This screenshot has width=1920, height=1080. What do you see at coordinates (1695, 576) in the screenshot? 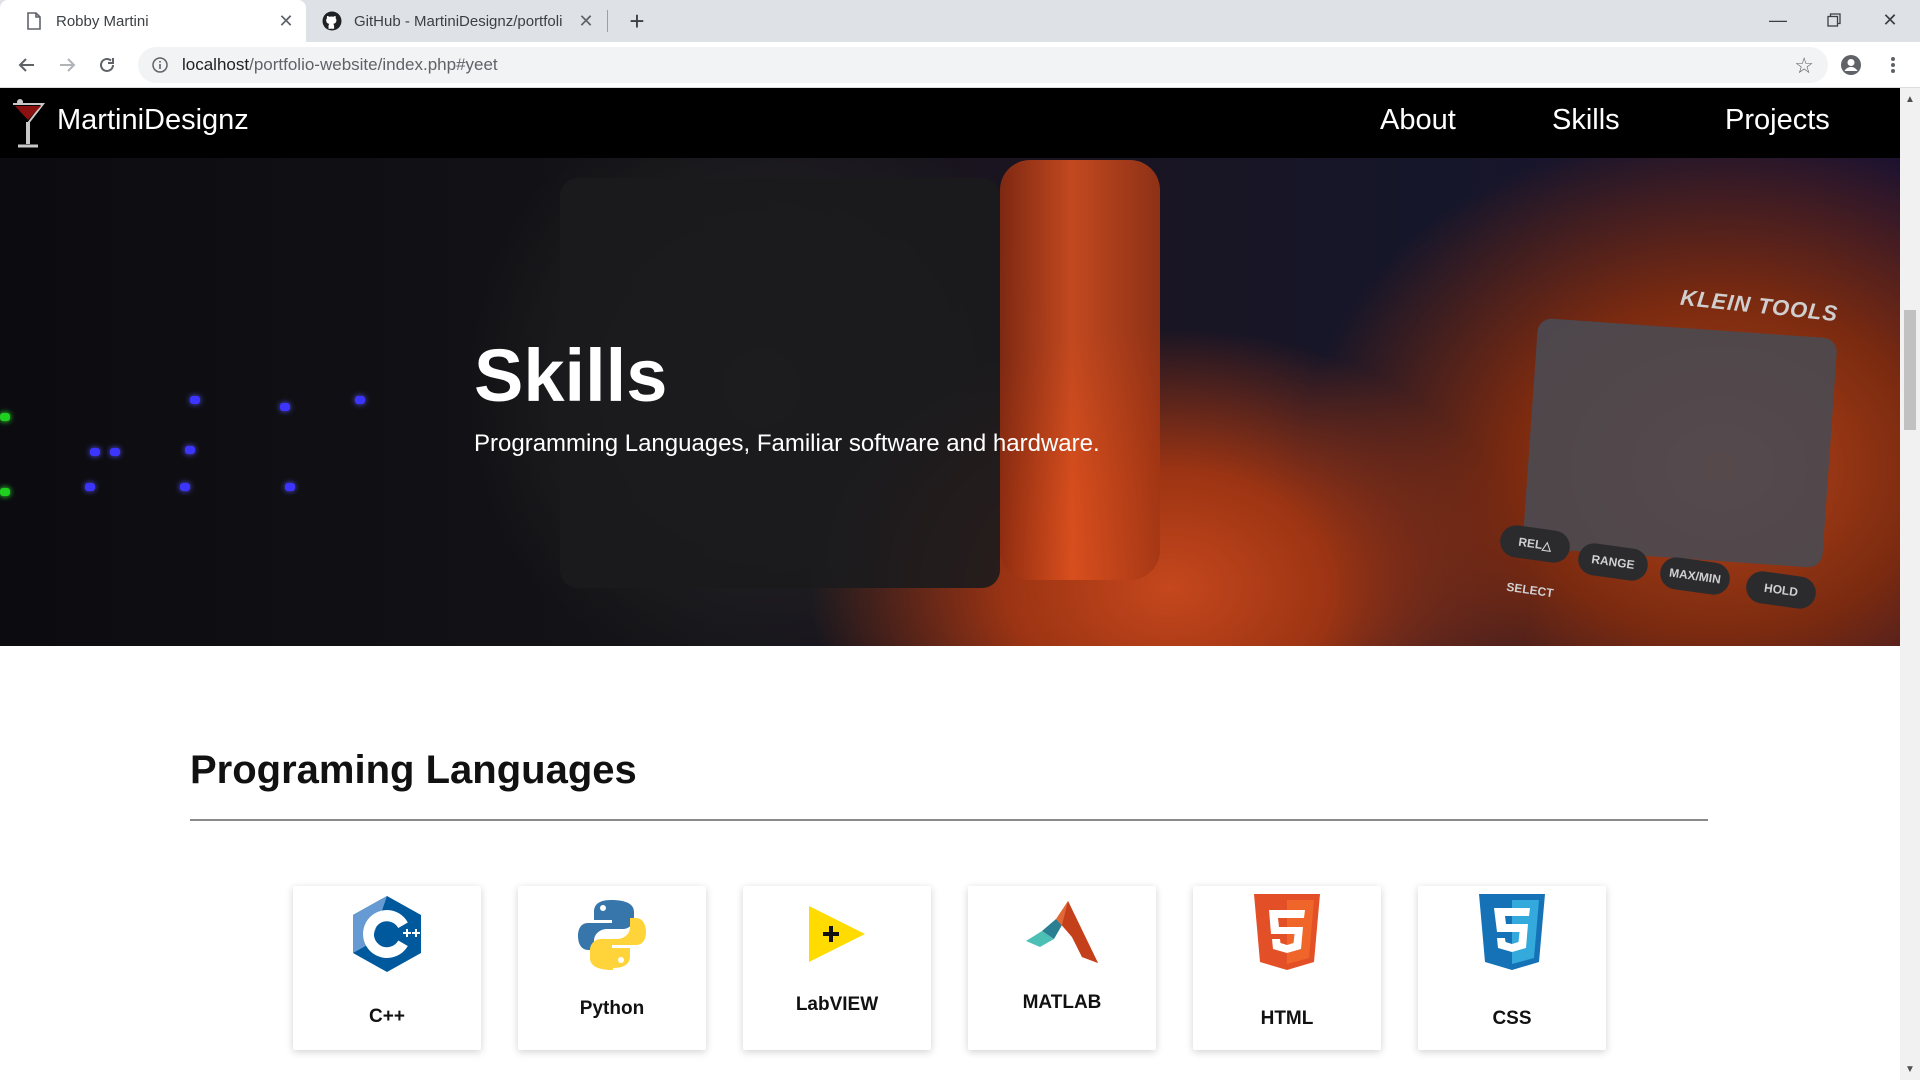
I see `meter-key: MAX/MIN` at bounding box center [1695, 576].